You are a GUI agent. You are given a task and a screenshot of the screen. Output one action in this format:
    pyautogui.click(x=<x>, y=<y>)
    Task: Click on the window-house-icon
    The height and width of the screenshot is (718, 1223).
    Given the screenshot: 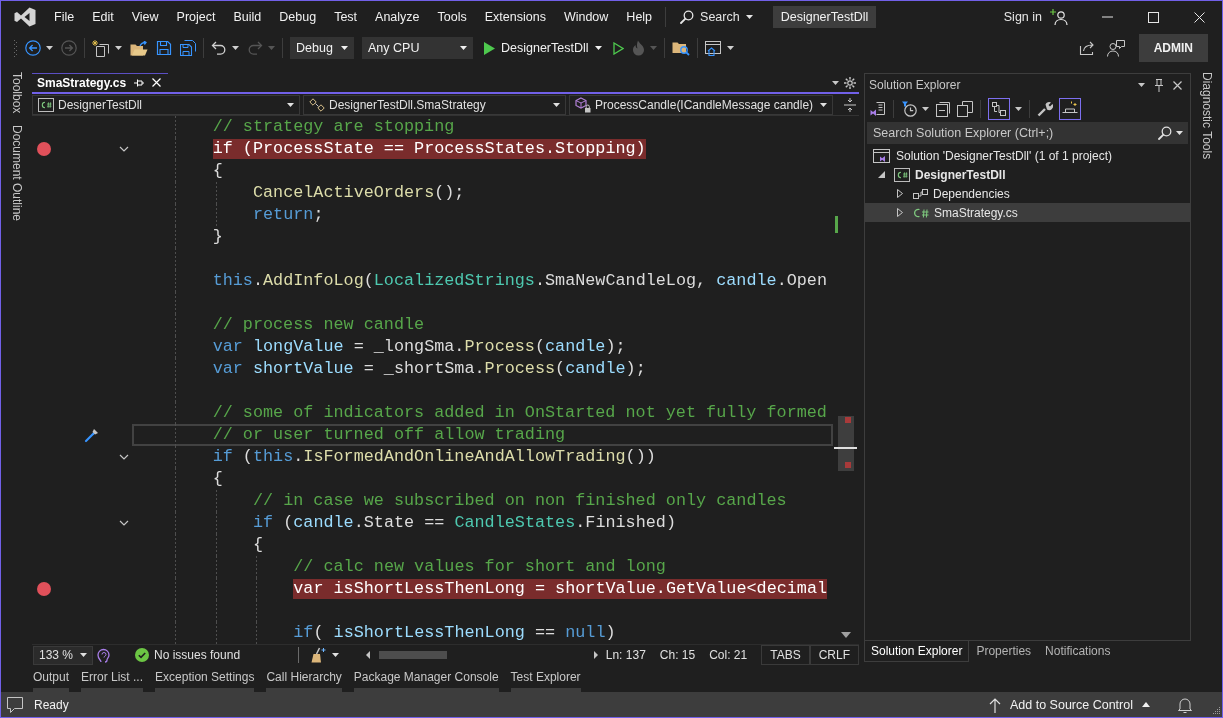 What is the action you would take?
    pyautogui.click(x=713, y=48)
    